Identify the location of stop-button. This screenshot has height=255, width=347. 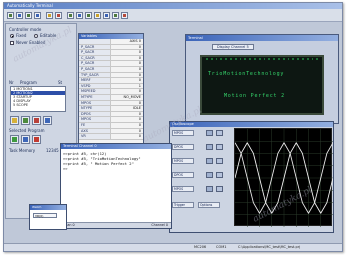
(58, 15).